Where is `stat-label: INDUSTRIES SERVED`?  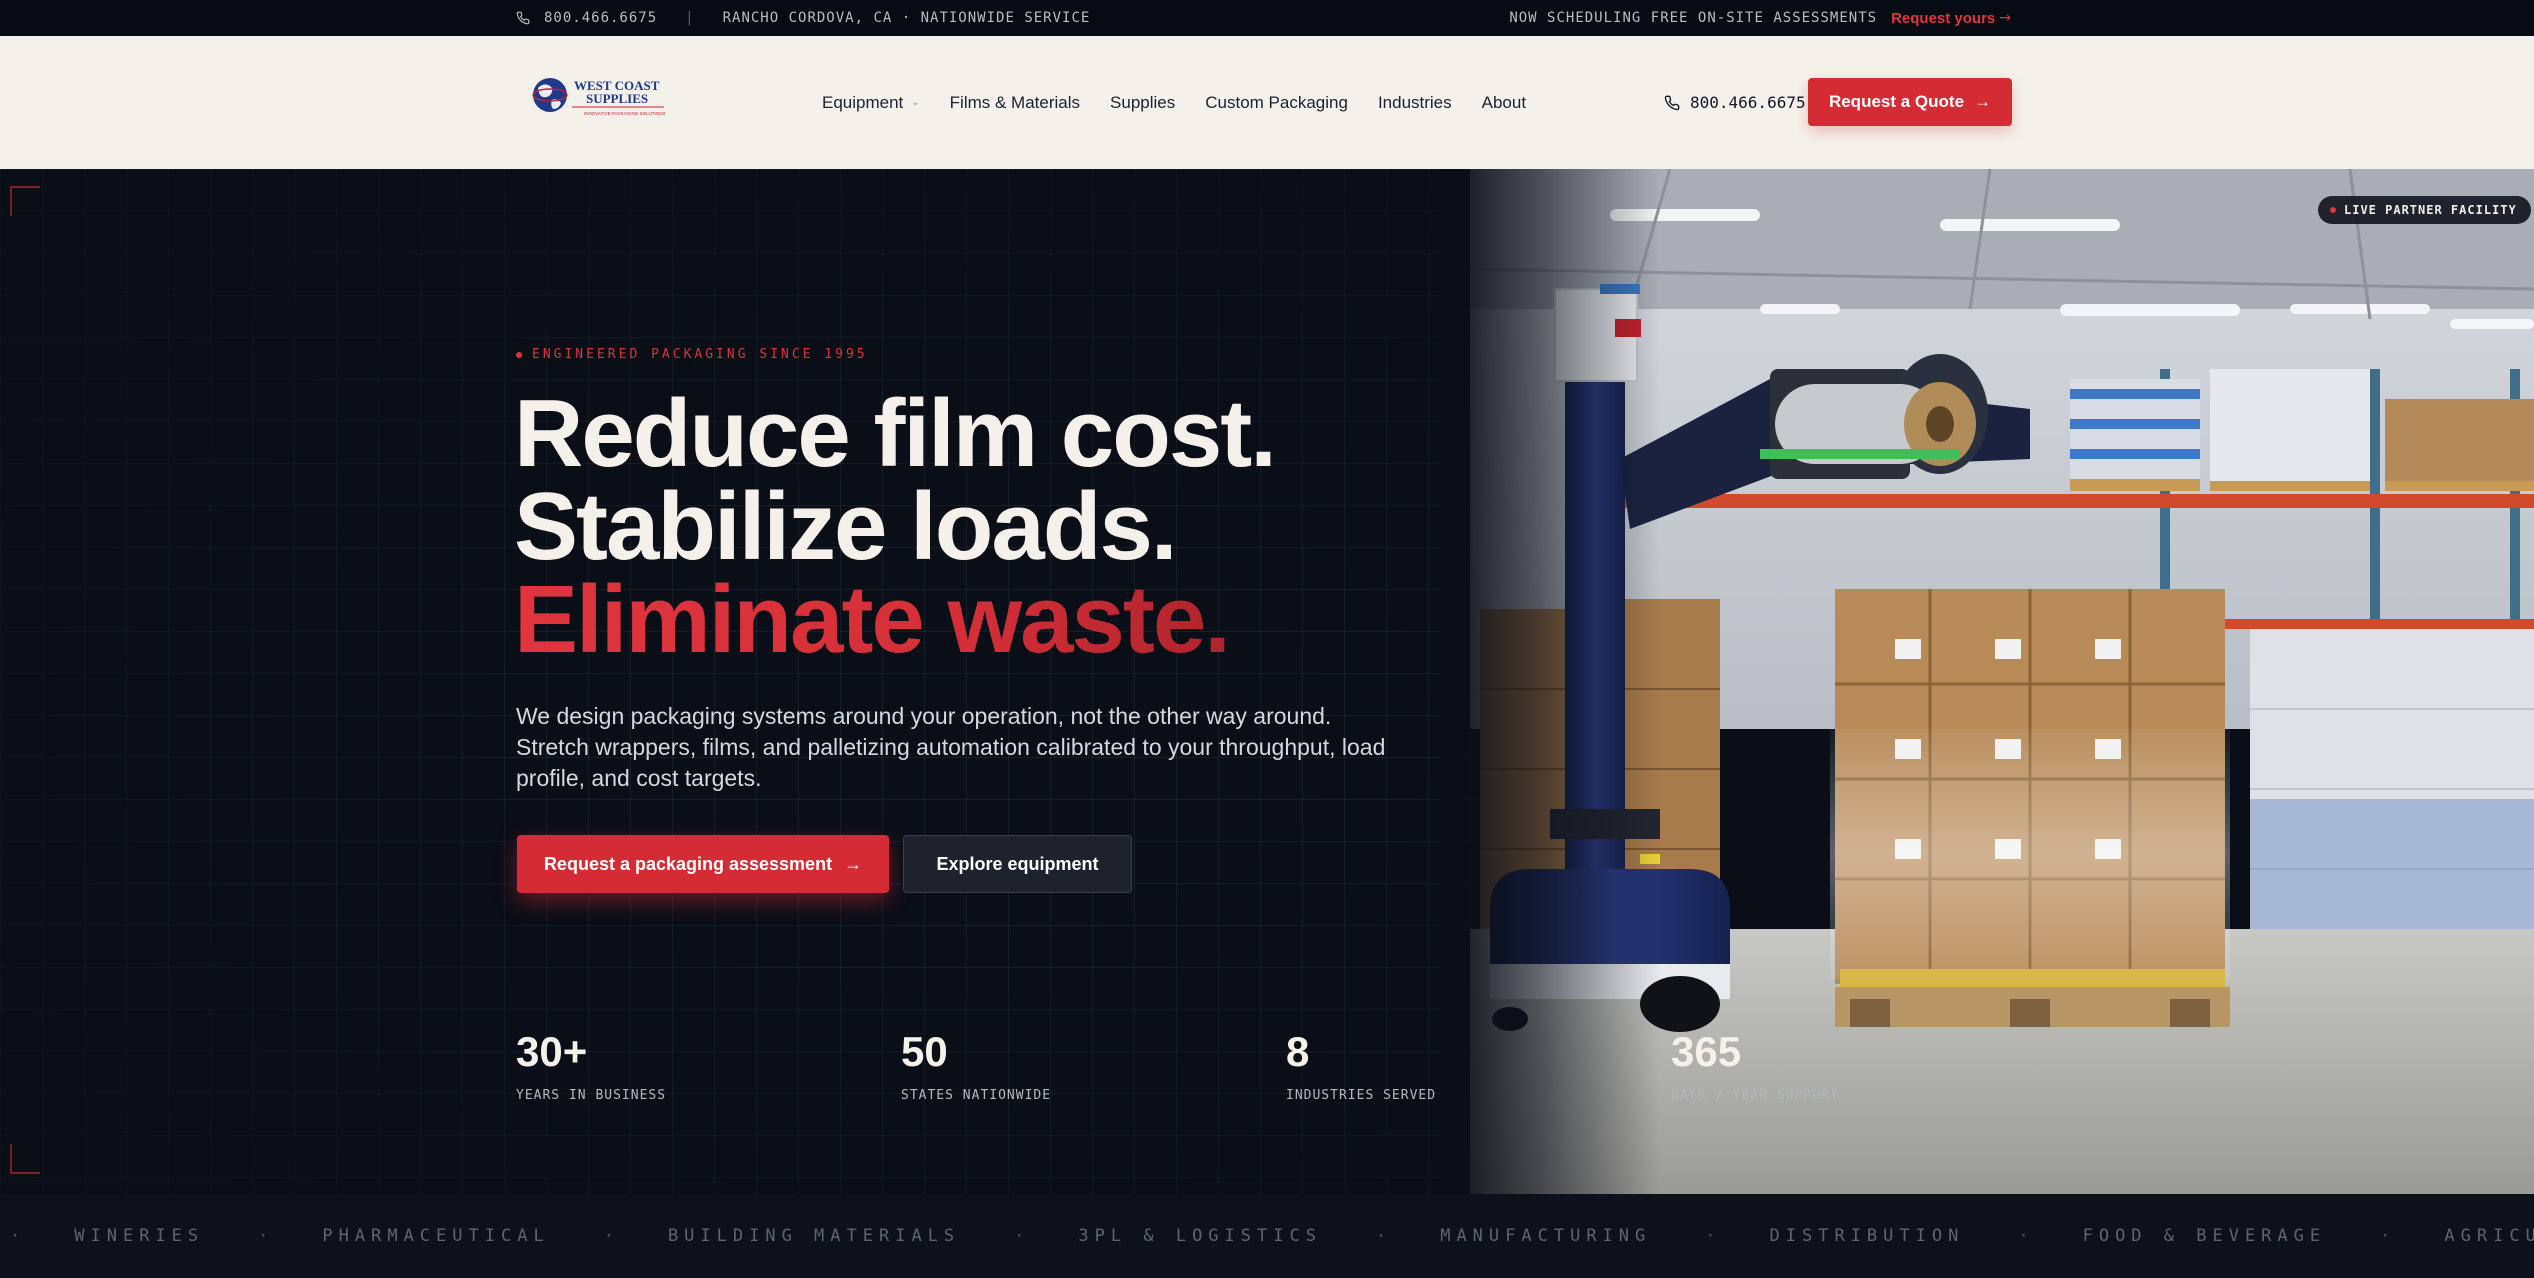 stat-label: INDUSTRIES SERVED is located at coordinates (1361, 1095).